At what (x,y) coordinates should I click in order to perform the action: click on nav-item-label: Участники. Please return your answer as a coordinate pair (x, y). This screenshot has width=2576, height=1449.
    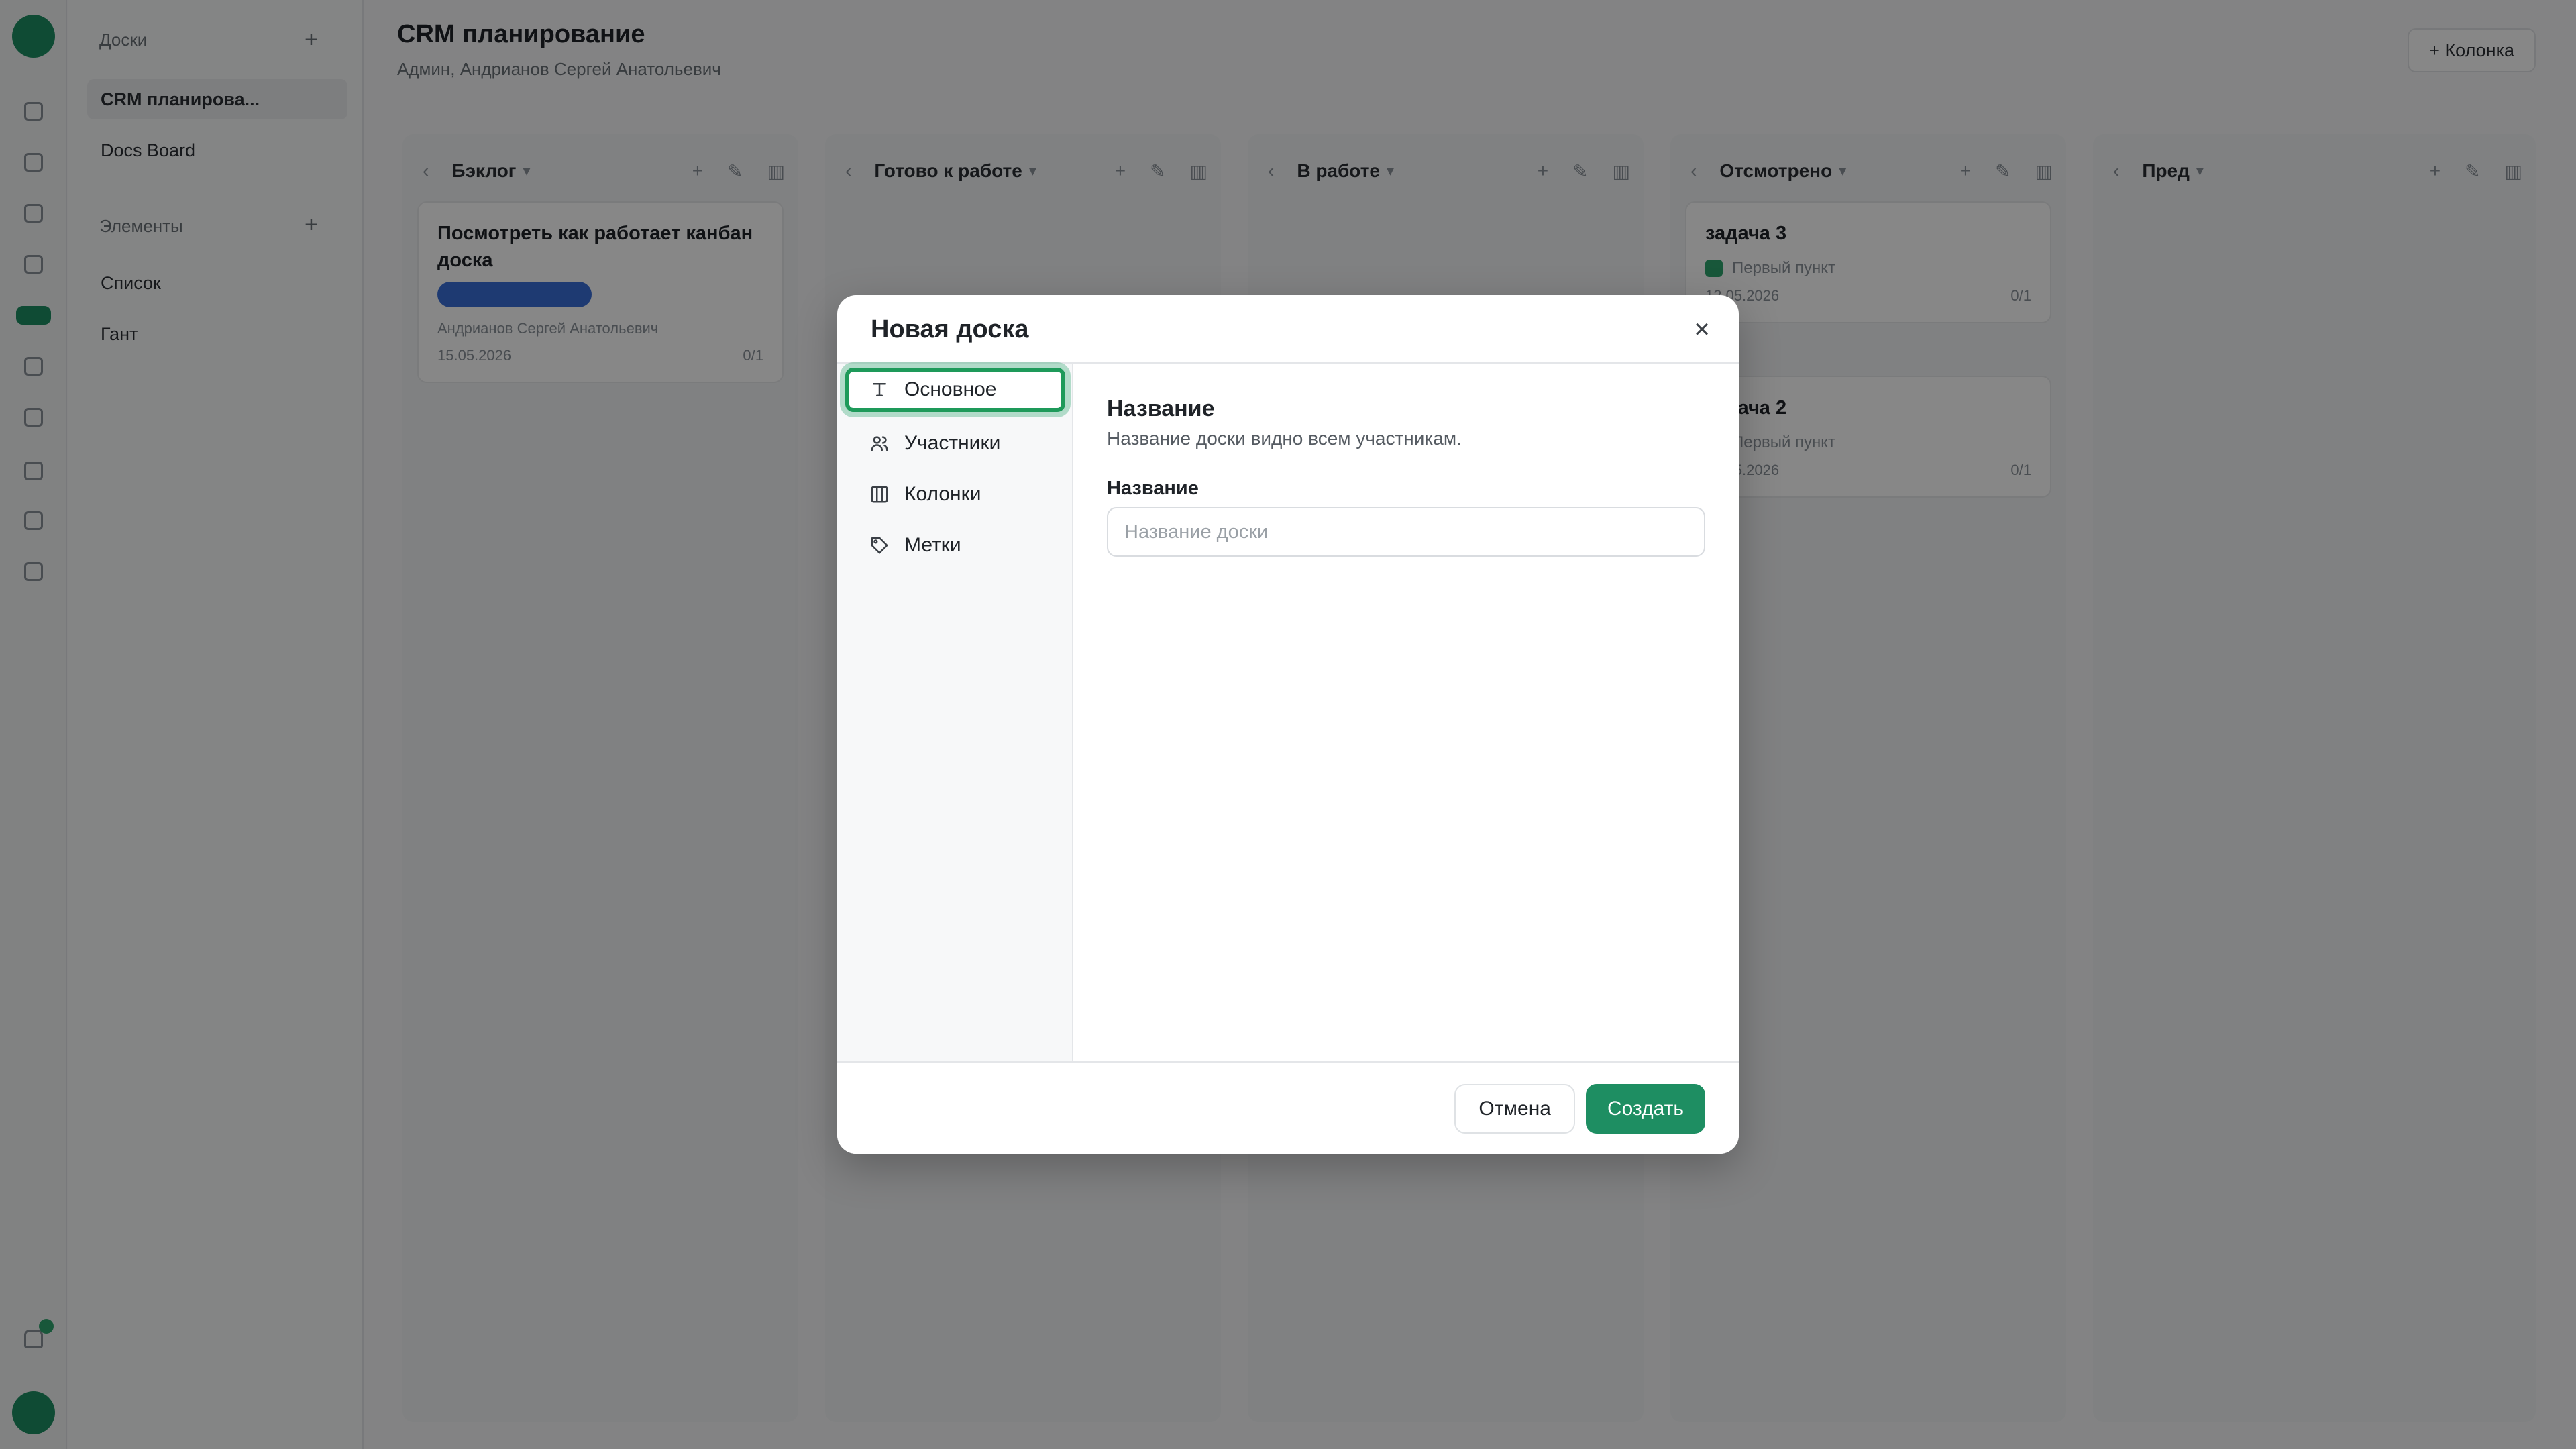
    Looking at the image, I should click on (952, 443).